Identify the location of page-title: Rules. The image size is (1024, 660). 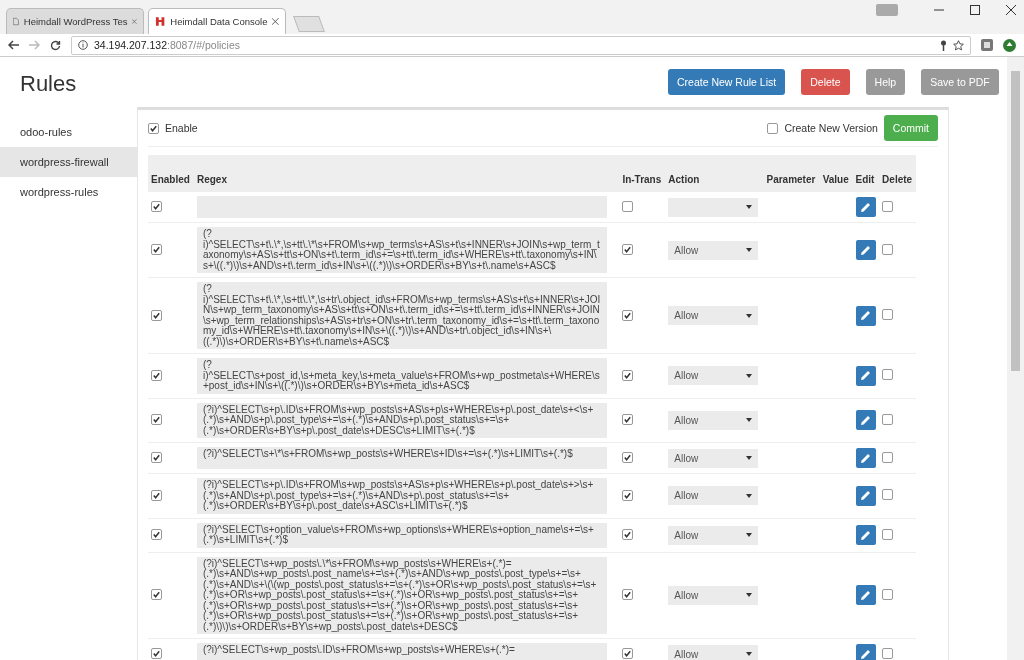
(49, 83).